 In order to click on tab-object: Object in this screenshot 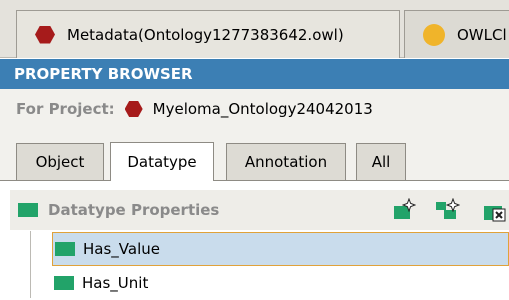, I will do `click(60, 161)`.